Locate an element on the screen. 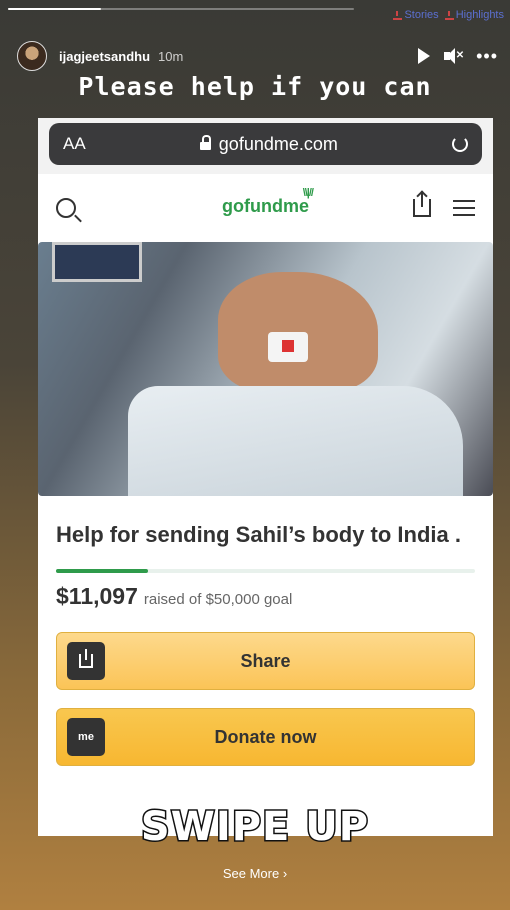  story-caption: Please help if you can is located at coordinates (255, 86).